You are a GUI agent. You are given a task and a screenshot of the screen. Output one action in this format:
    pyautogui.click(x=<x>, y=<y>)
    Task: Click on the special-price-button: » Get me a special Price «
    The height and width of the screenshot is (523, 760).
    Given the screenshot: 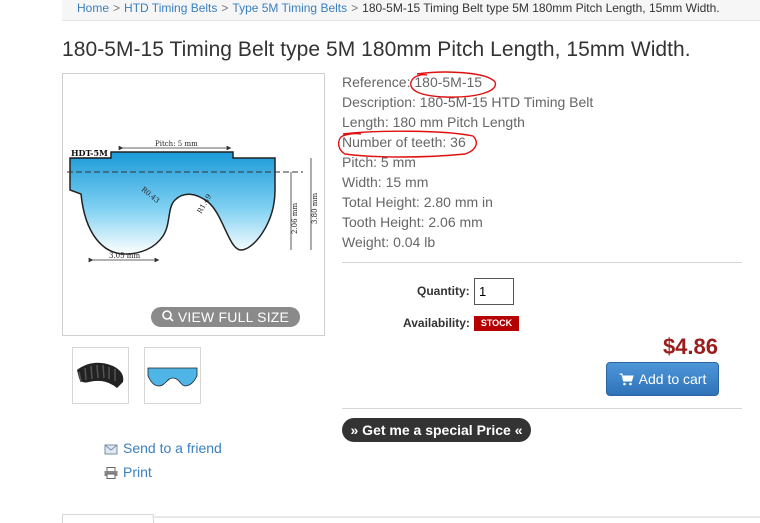 What is the action you would take?
    pyautogui.click(x=436, y=430)
    